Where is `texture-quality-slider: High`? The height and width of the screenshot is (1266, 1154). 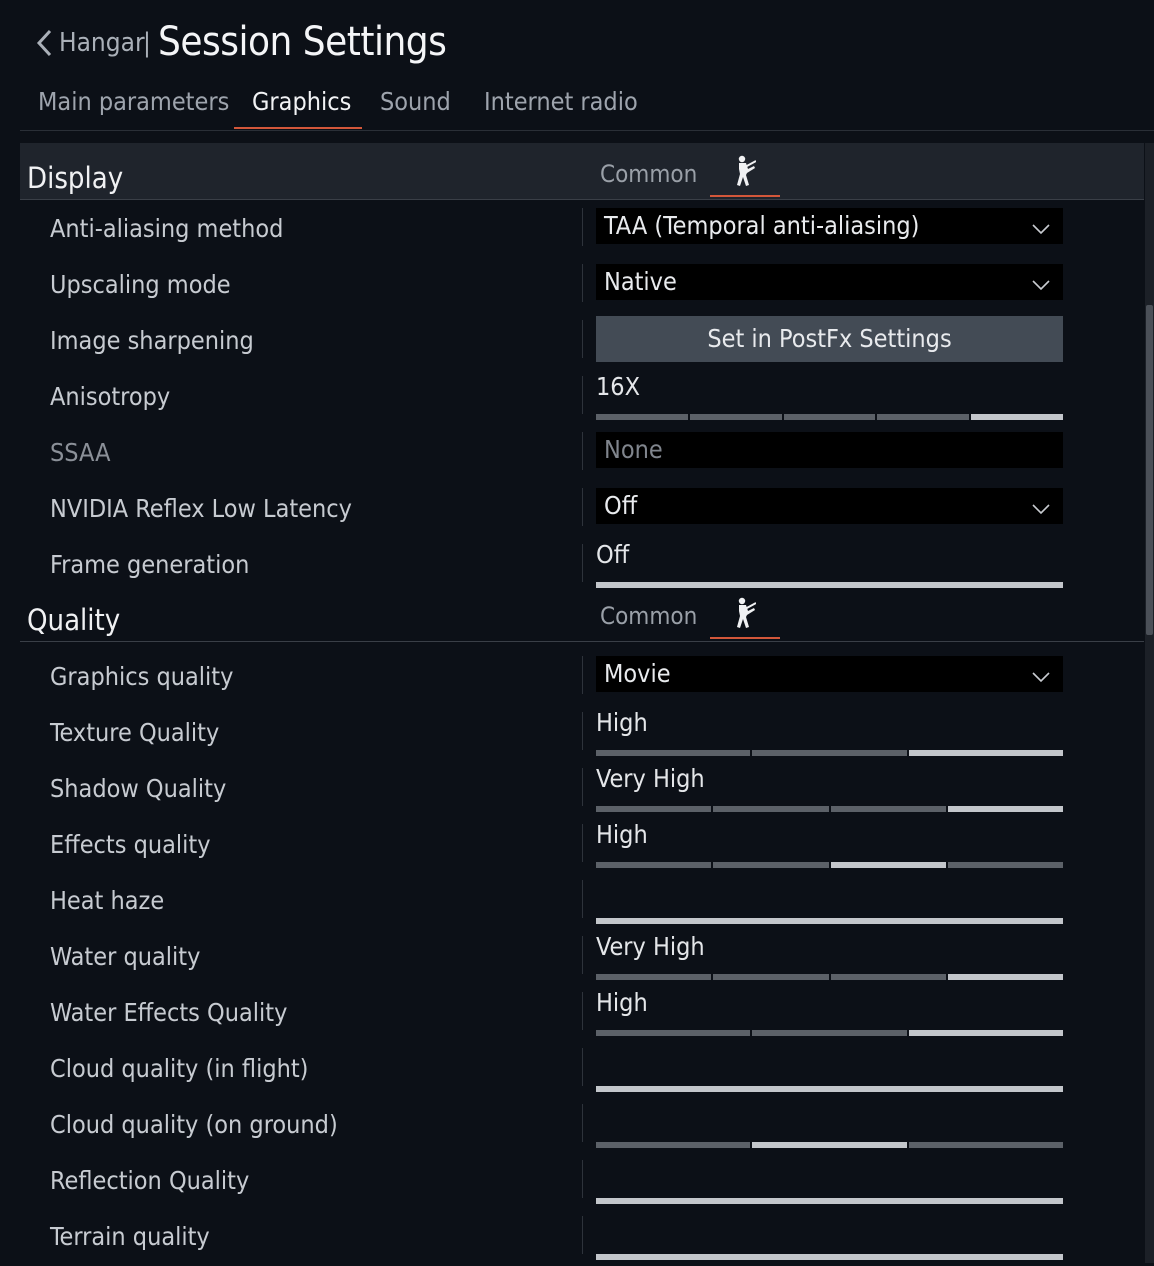
texture-quality-slider: High is located at coordinates (829, 731).